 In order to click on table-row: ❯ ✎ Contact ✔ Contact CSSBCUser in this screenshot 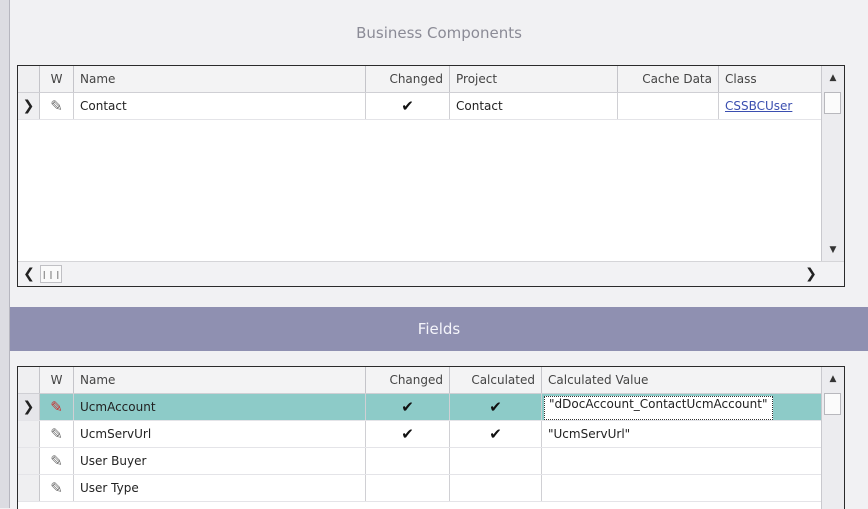, I will do `click(431, 106)`.